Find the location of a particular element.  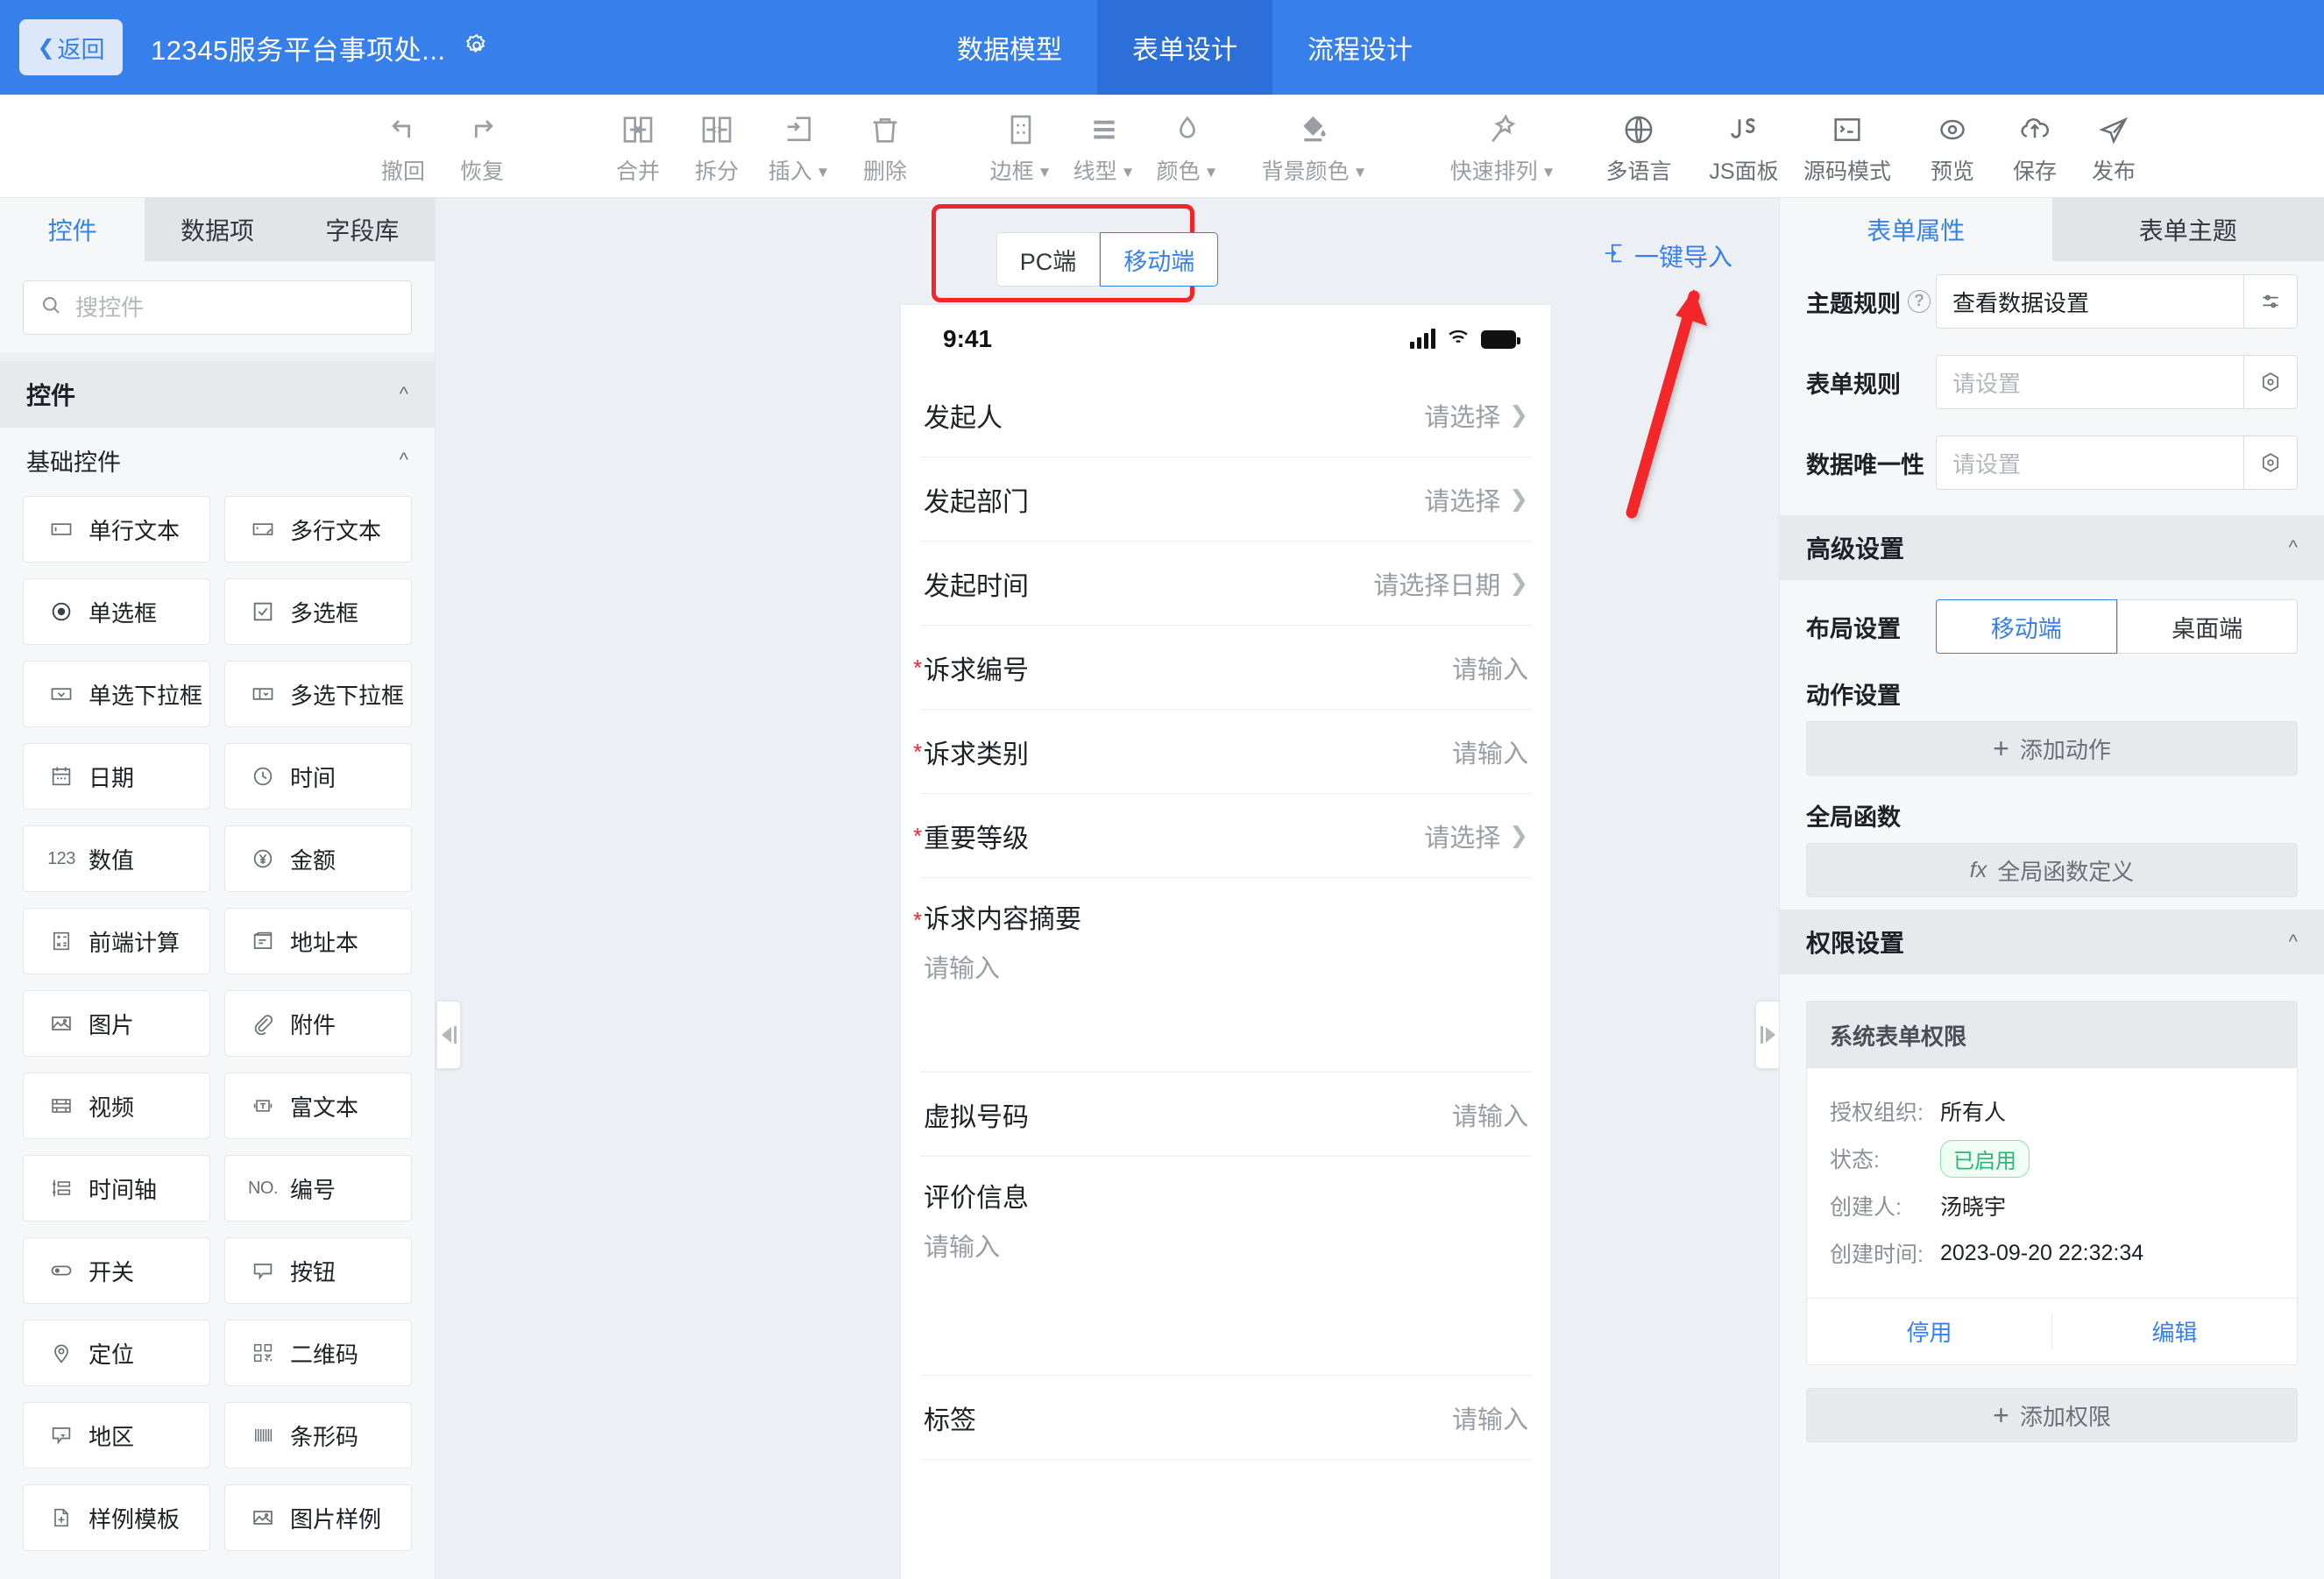

widget-region: 地区 is located at coordinates (116, 1435).